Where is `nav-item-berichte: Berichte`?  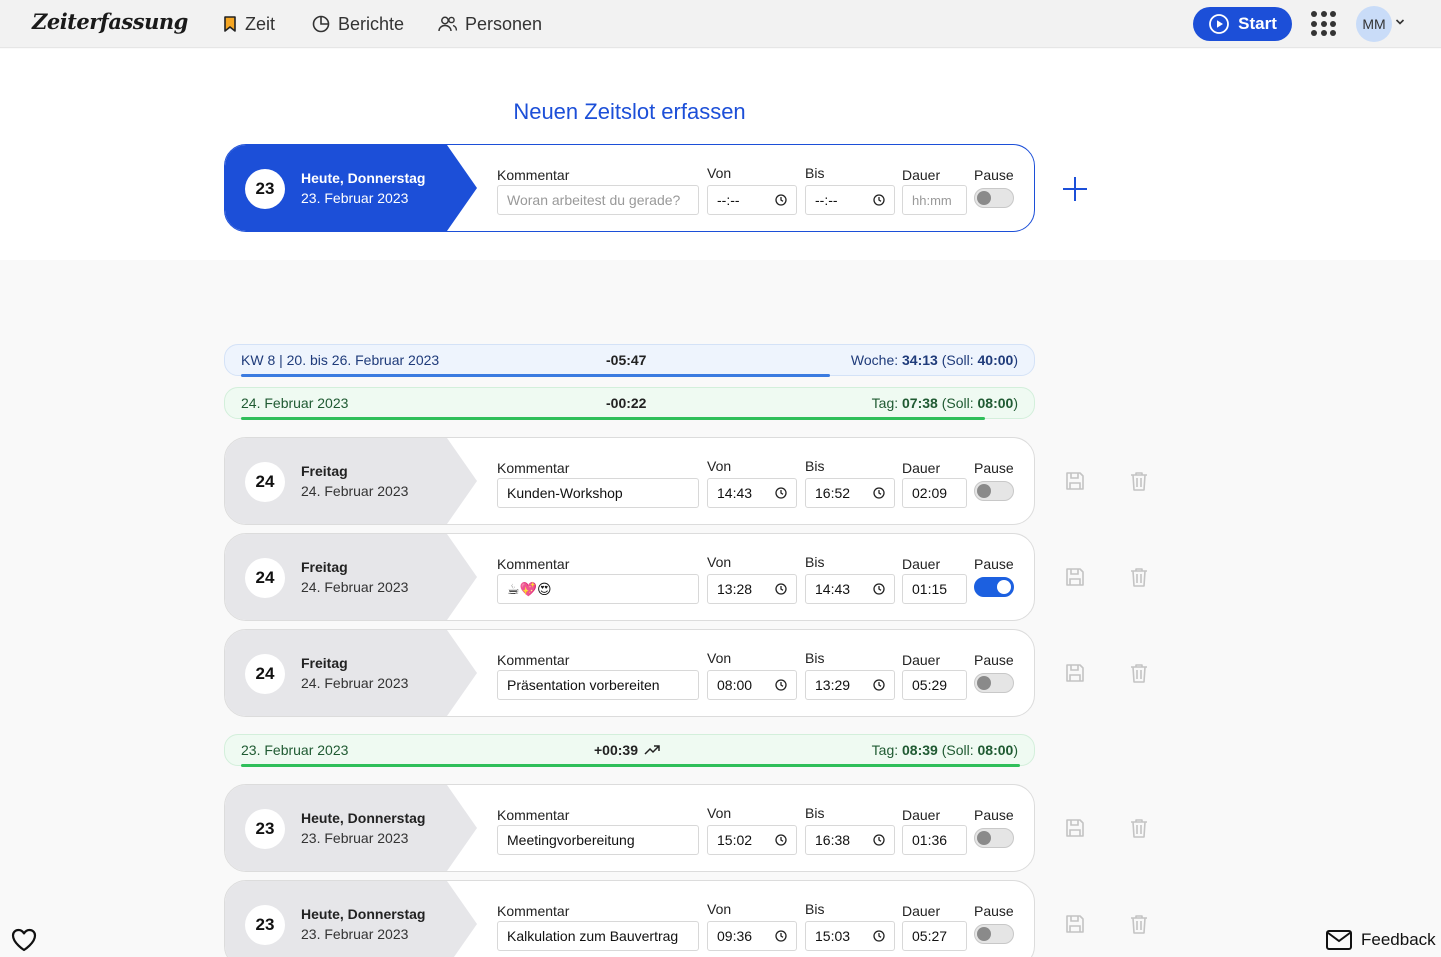
nav-item-berichte: Berichte is located at coordinates (357, 24).